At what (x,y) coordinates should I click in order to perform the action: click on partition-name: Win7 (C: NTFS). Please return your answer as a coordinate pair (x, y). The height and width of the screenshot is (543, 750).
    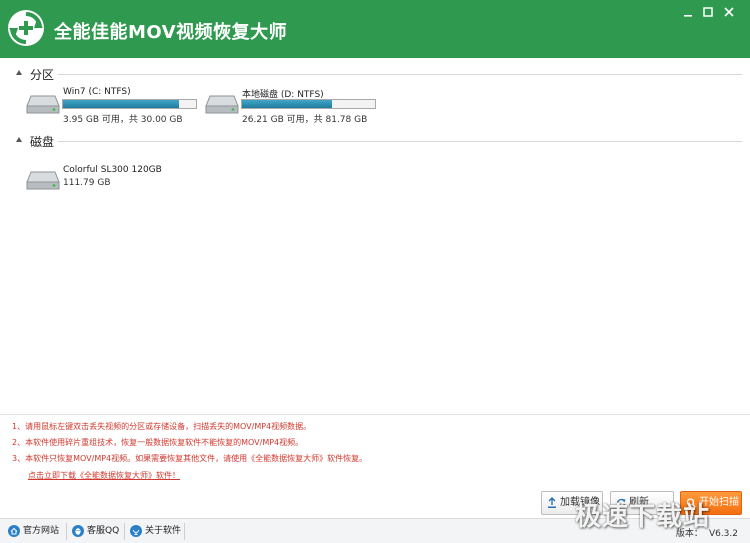
    Looking at the image, I should click on (97, 92).